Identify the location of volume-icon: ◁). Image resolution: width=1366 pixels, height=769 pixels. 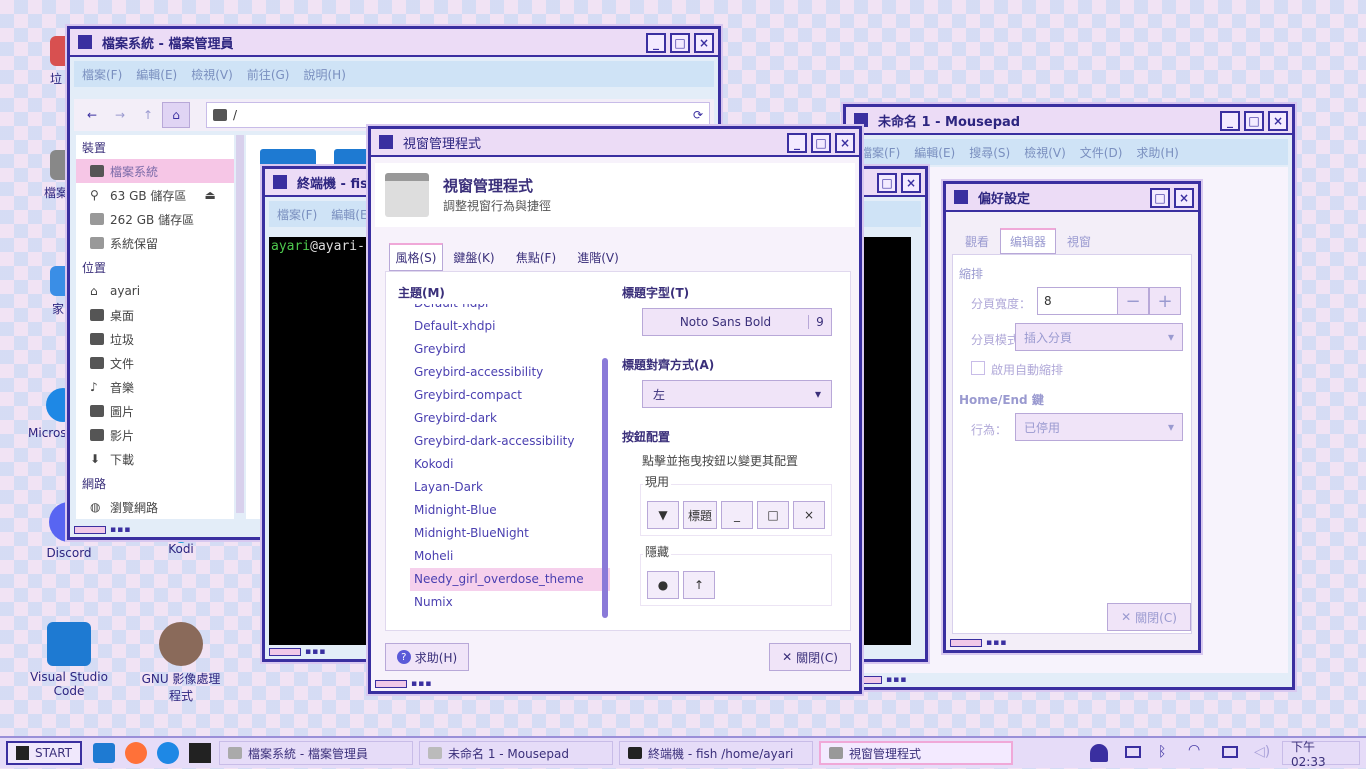
(1262, 752).